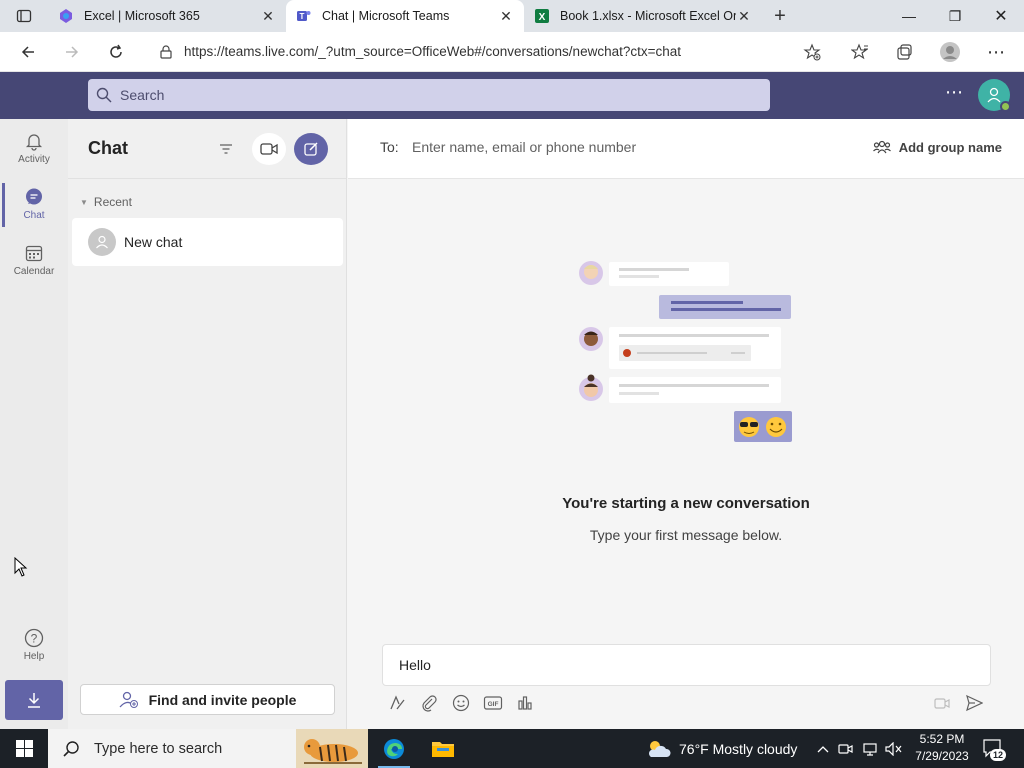 This screenshot has height=768, width=1024. Describe the element at coordinates (166, 51) in the screenshot. I see `lock-icon` at that location.